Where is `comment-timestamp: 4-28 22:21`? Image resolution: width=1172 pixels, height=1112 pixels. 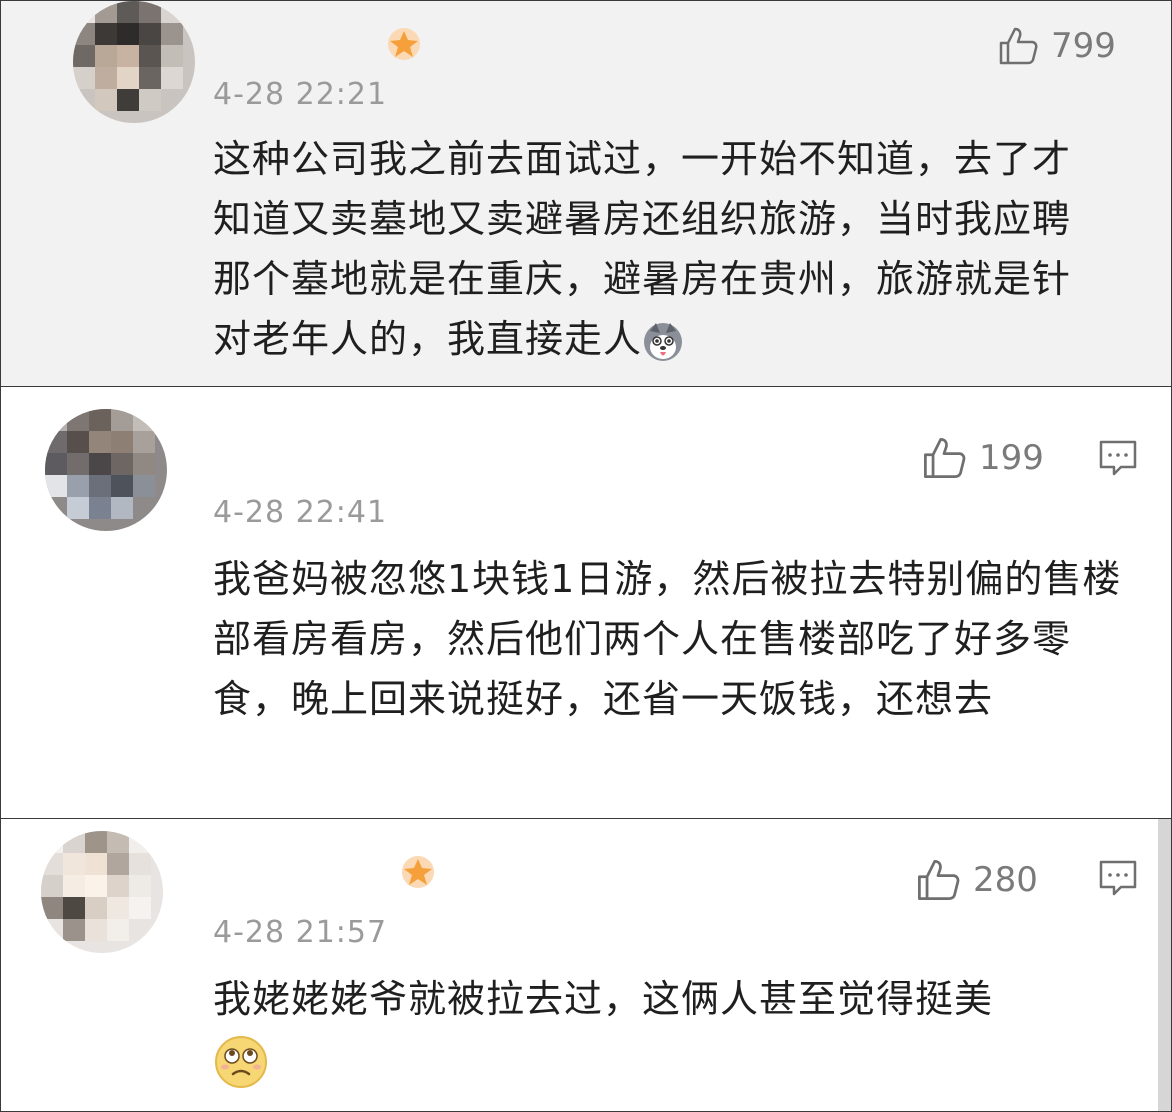
comment-timestamp: 4-28 22:21 is located at coordinates (300, 94).